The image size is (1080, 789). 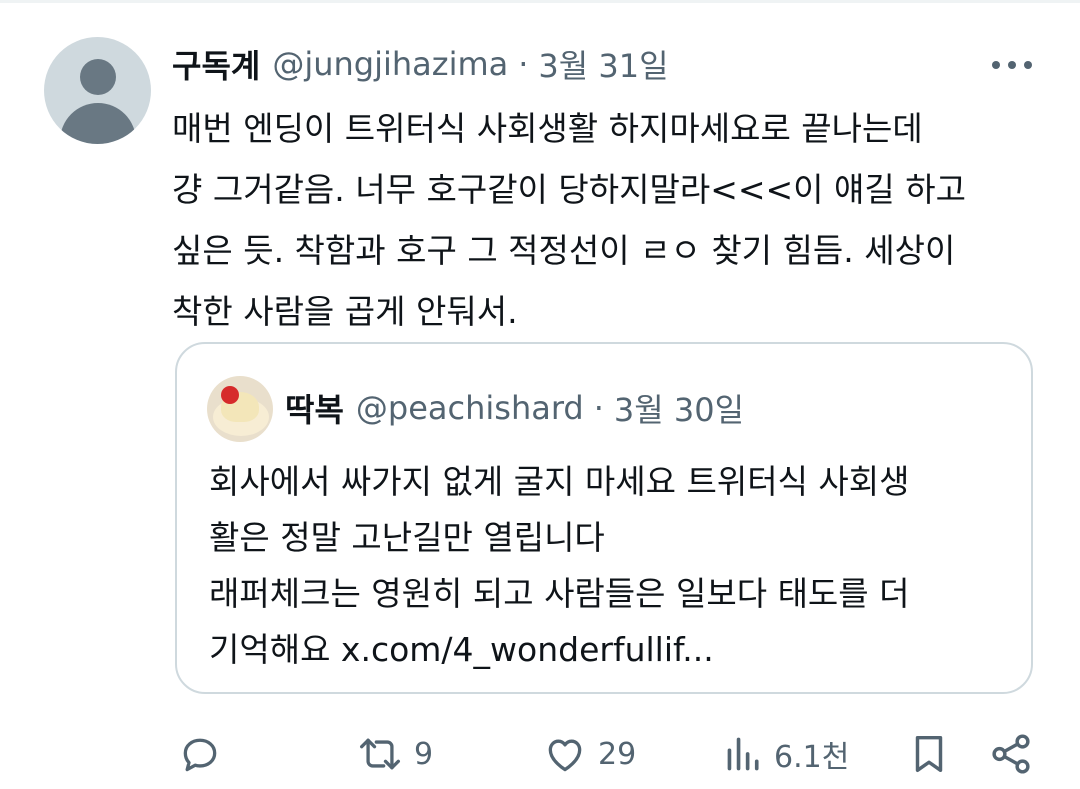 What do you see at coordinates (565, 755) in the screenshot?
I see `heart-icon` at bounding box center [565, 755].